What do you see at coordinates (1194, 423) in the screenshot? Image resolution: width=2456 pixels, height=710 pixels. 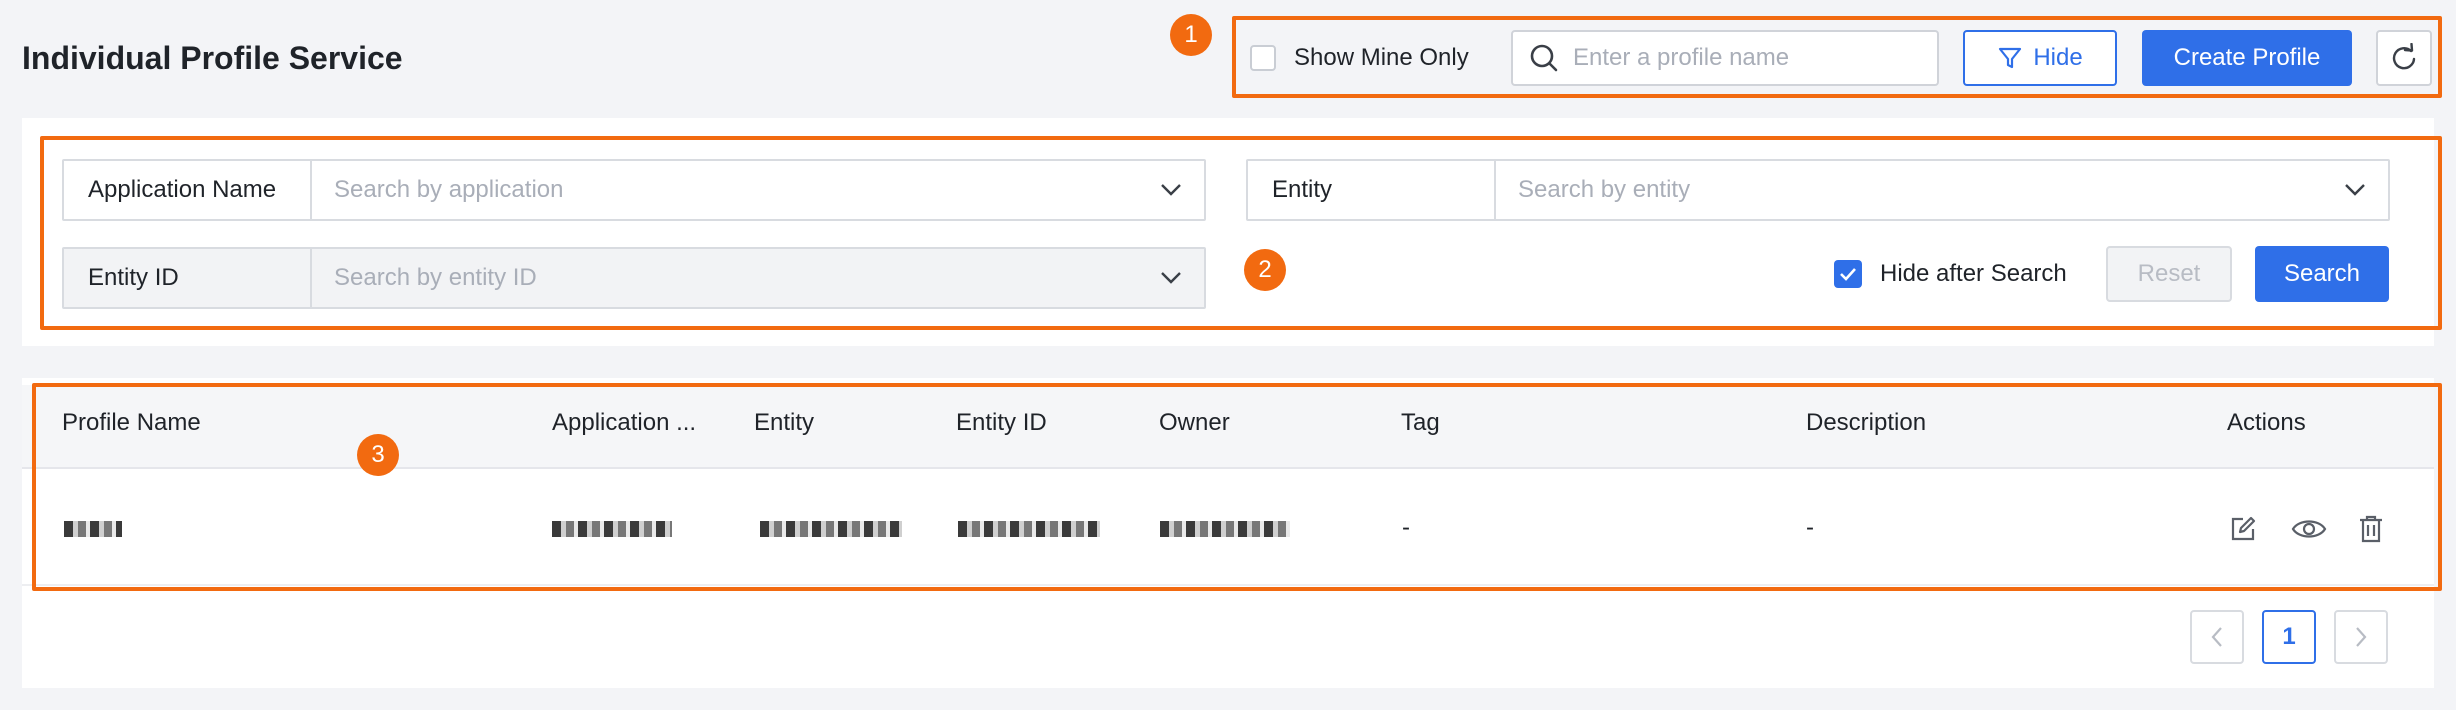 I see `column-header-owner: Owner` at bounding box center [1194, 423].